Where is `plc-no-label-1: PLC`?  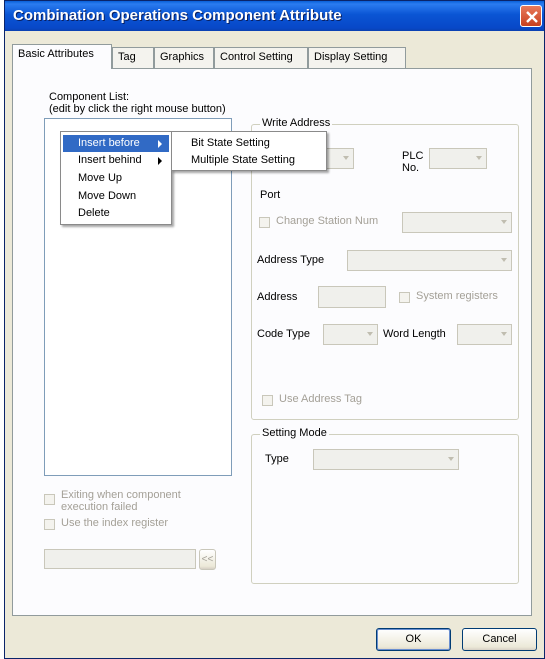
plc-no-label-1: PLC is located at coordinates (413, 156).